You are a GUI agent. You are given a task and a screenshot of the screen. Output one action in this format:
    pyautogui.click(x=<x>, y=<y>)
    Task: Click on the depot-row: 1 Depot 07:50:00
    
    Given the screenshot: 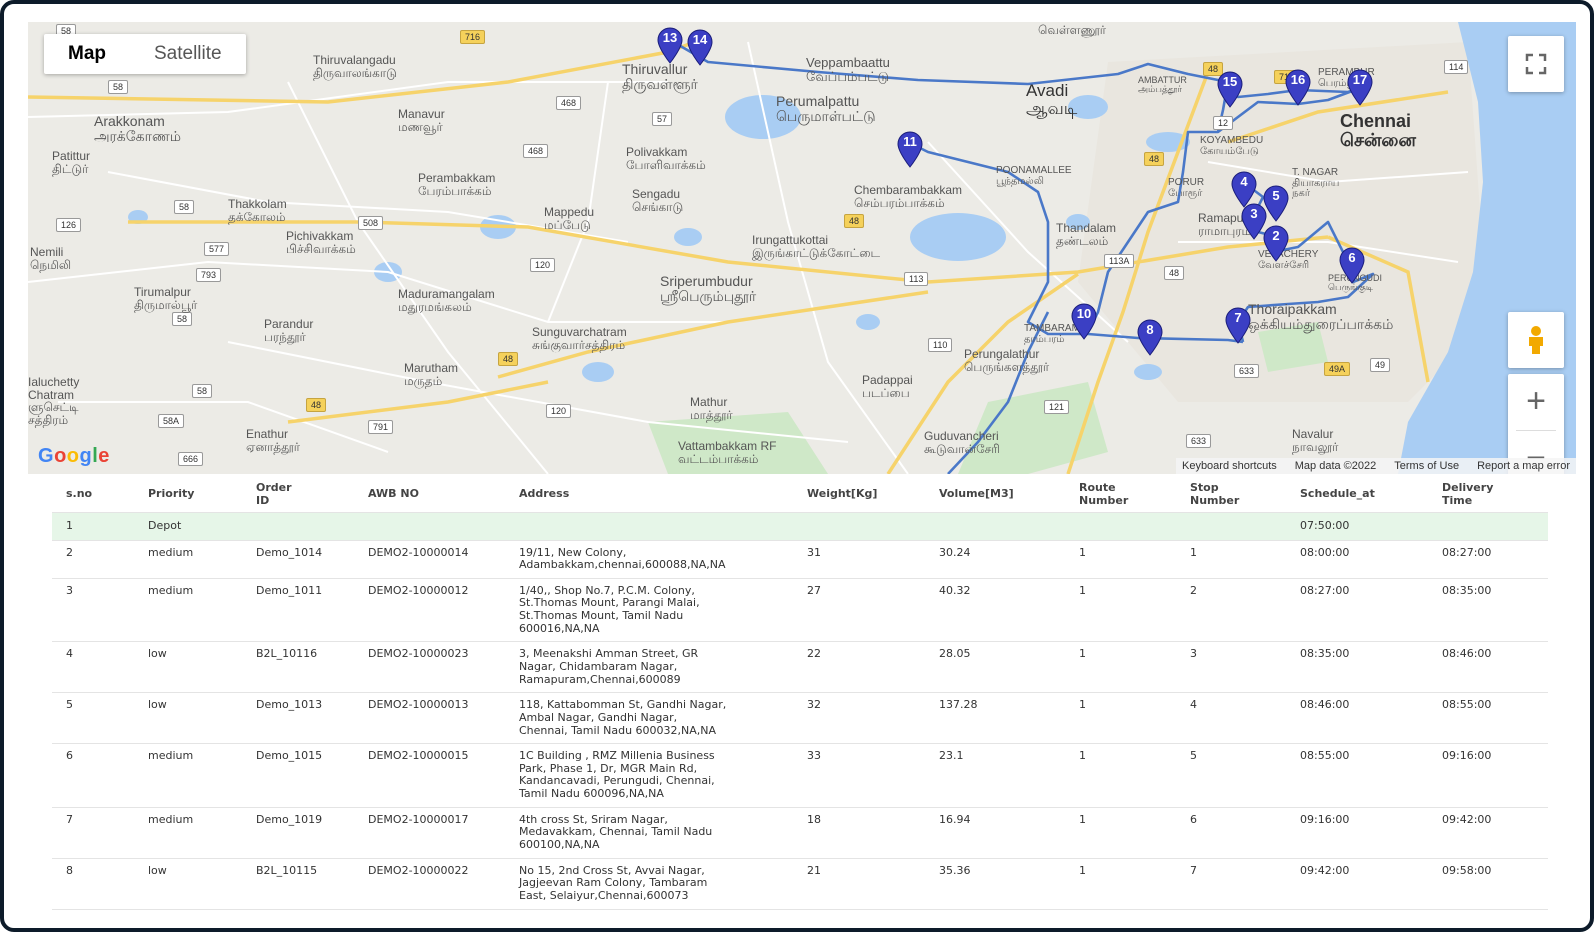 What is the action you would take?
    pyautogui.click(x=800, y=526)
    